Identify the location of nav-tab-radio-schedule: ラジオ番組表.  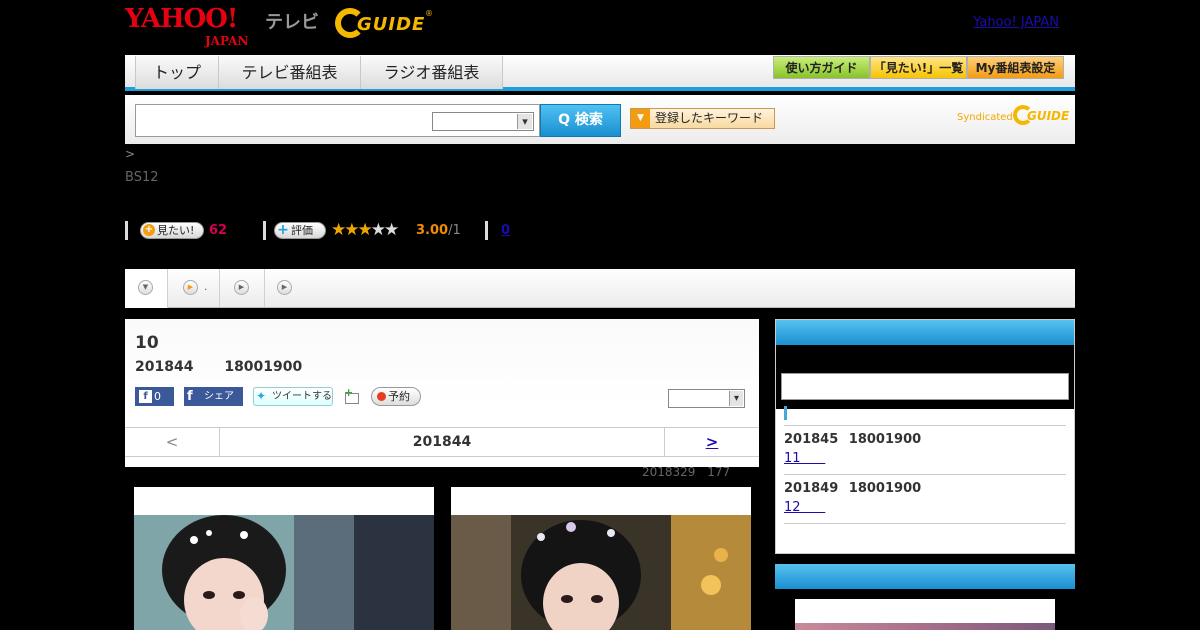
(432, 72).